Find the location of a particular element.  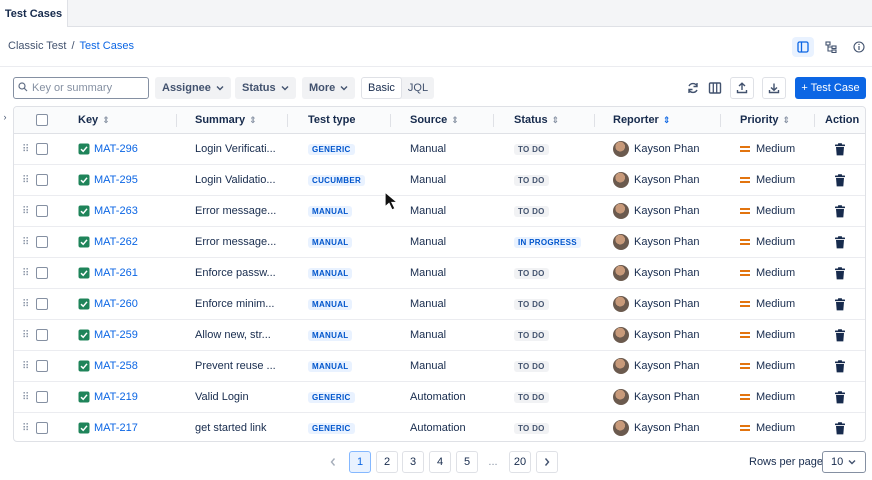

page-2-button: 2 is located at coordinates (387, 462).